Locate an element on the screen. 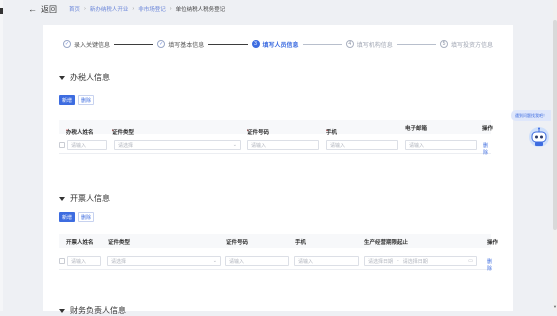  left-edge-marker is located at coordinates (1, 11).